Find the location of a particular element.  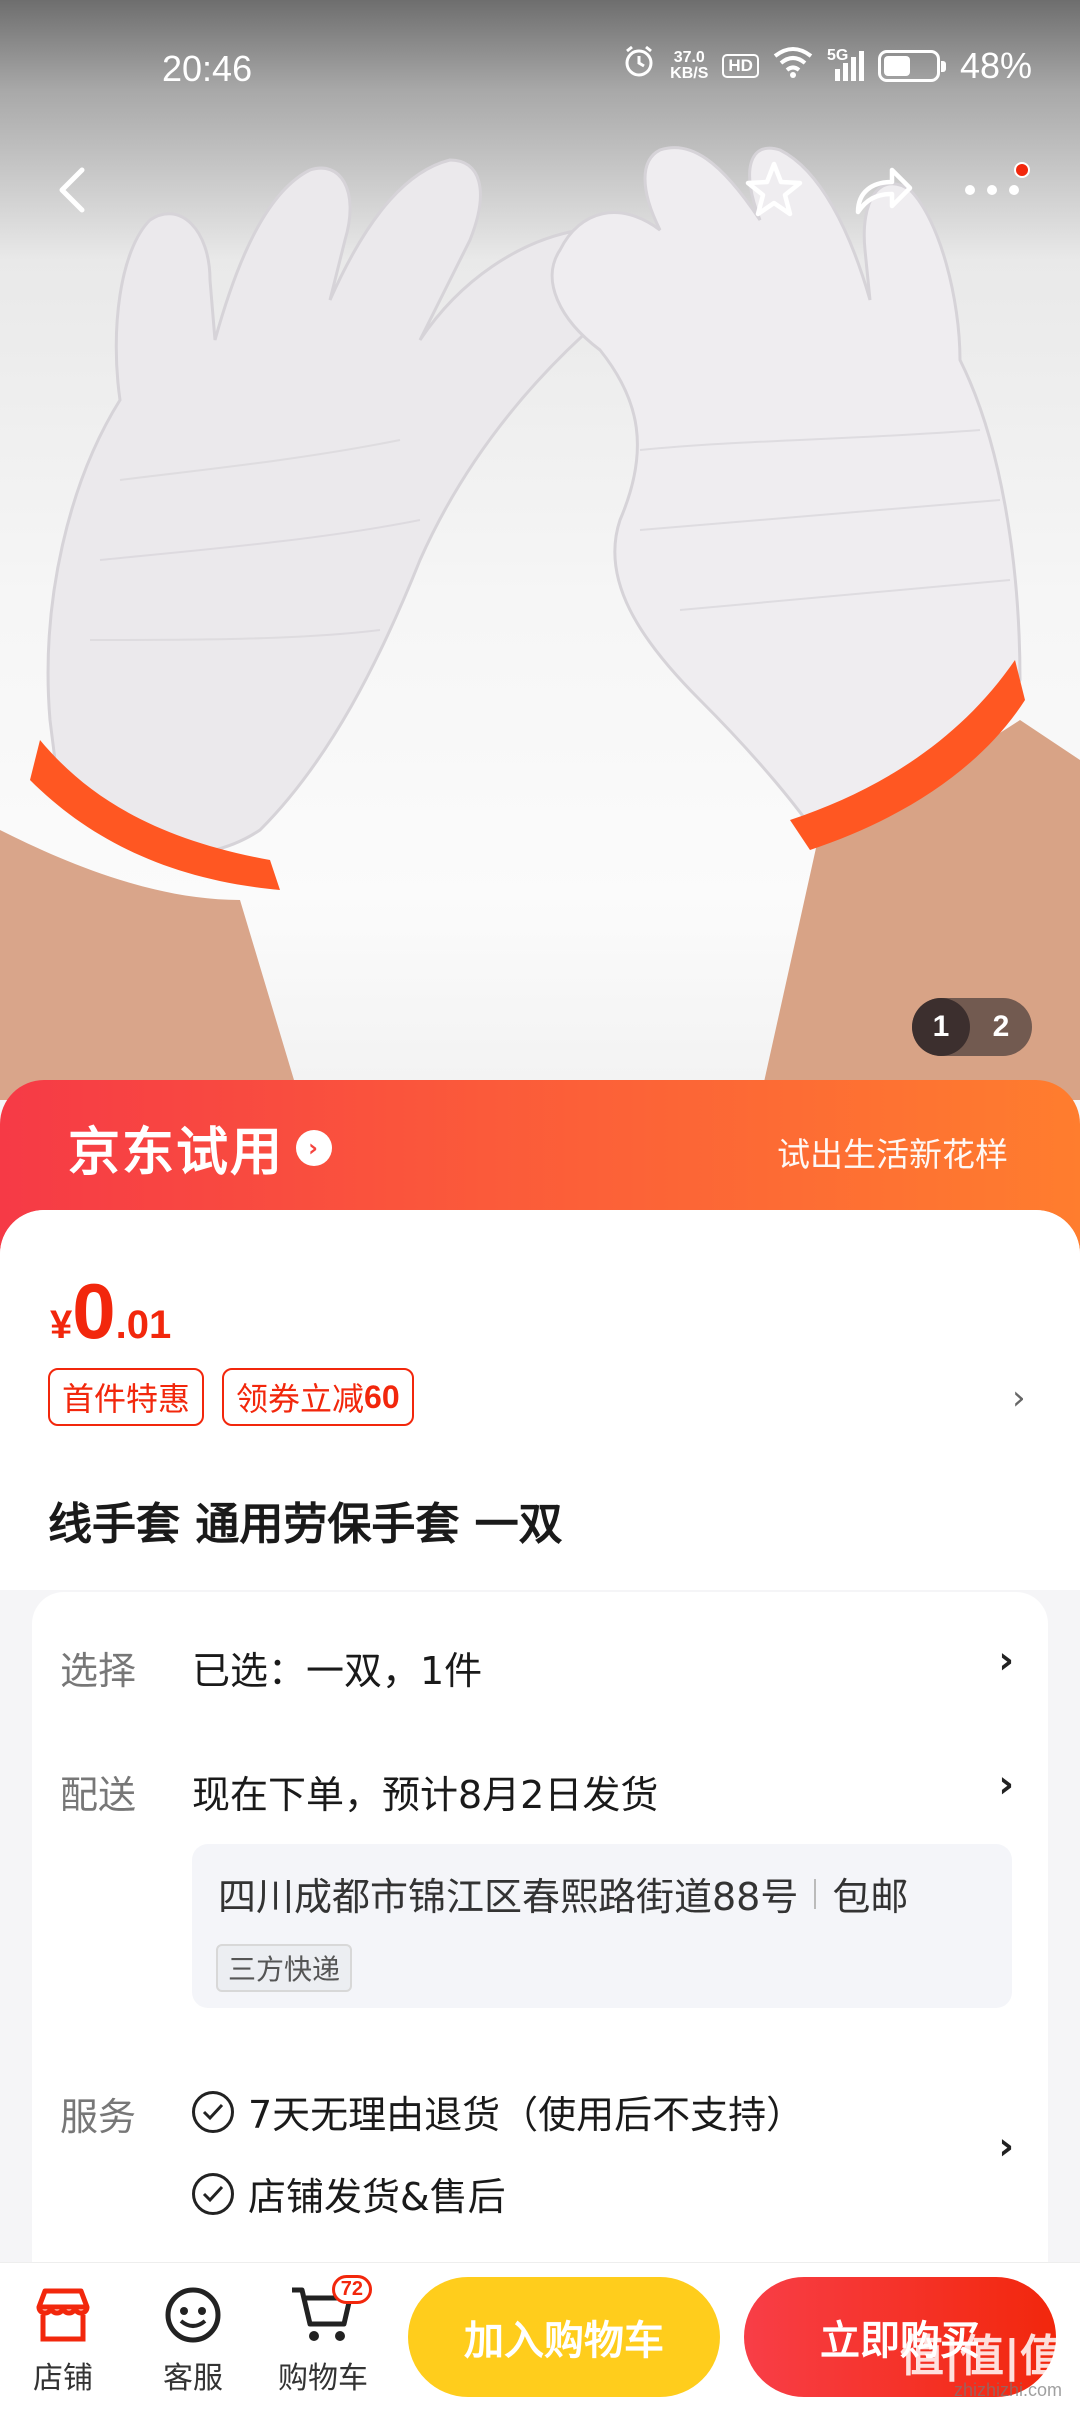

shipping-text: 包邮 is located at coordinates (870, 1897).